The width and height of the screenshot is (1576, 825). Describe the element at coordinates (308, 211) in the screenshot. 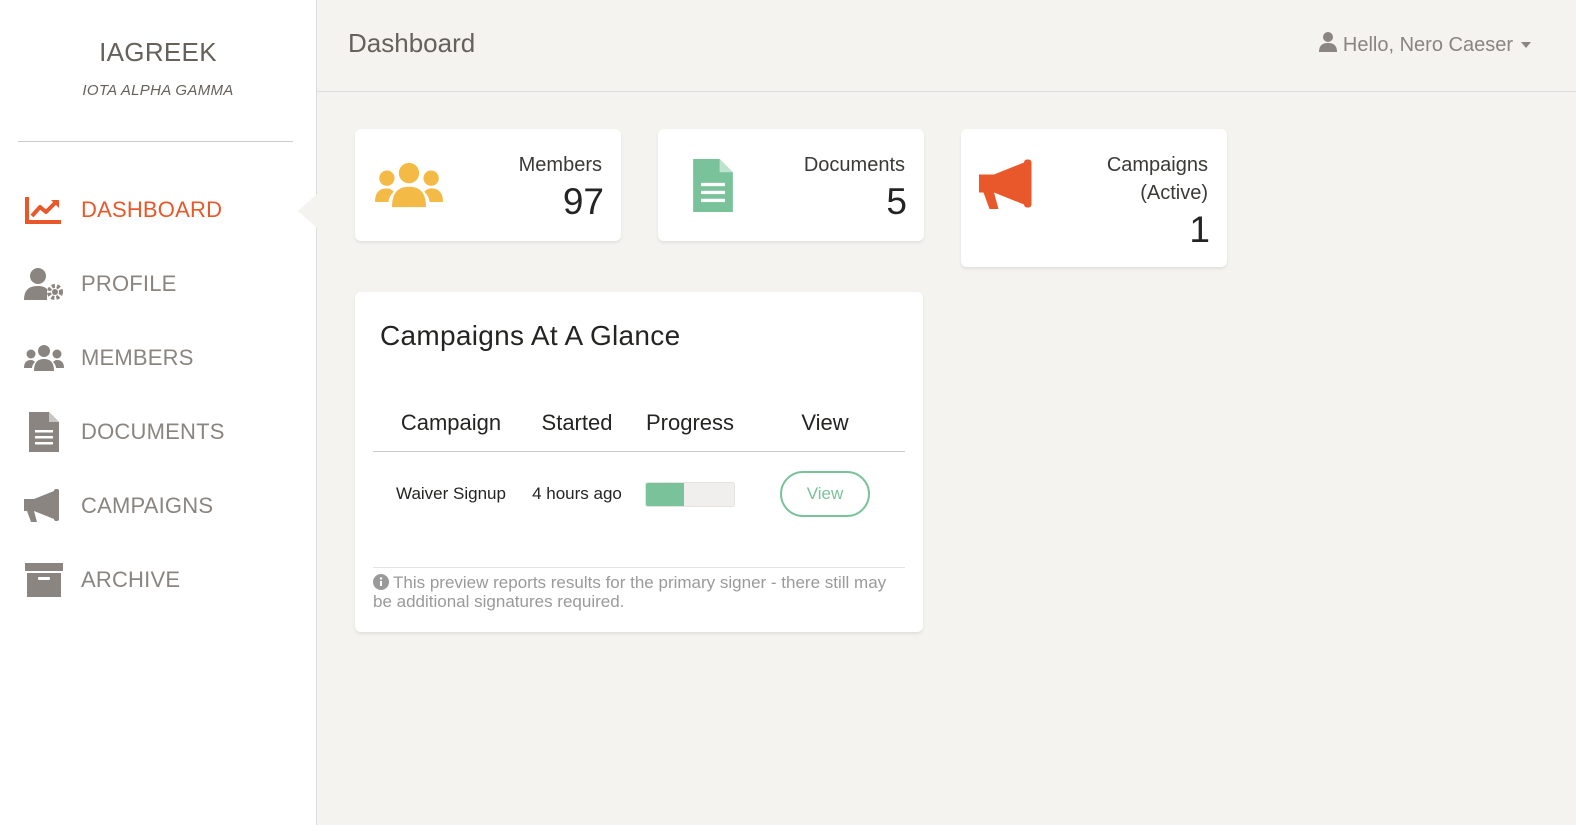

I see `active-indicator` at that location.